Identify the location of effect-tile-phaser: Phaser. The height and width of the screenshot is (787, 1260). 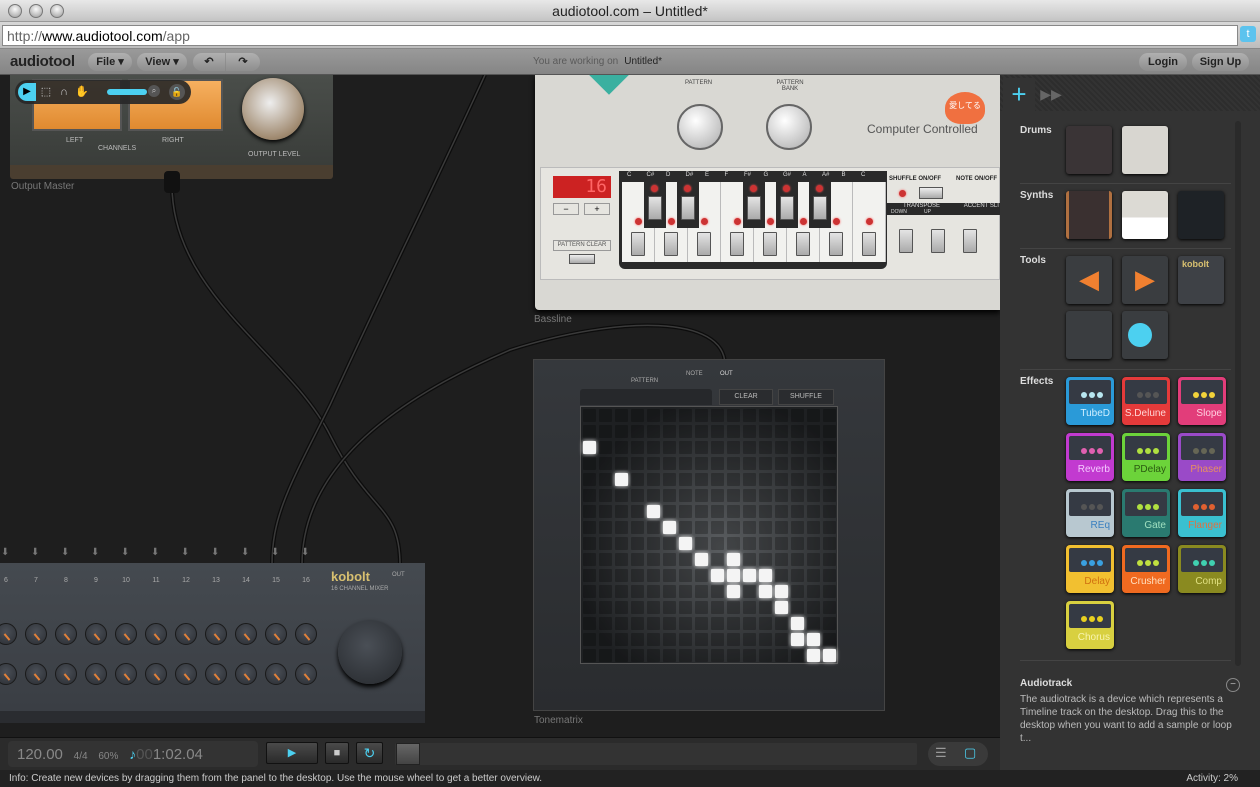
(1202, 457).